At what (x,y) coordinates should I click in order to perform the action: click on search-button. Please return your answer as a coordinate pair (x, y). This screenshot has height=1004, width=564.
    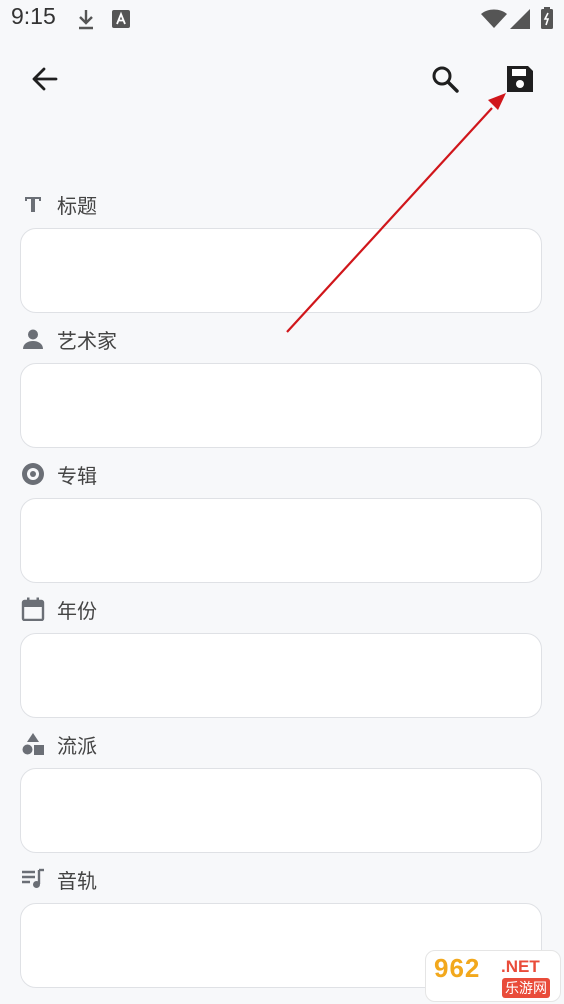
    Looking at the image, I should click on (445, 81).